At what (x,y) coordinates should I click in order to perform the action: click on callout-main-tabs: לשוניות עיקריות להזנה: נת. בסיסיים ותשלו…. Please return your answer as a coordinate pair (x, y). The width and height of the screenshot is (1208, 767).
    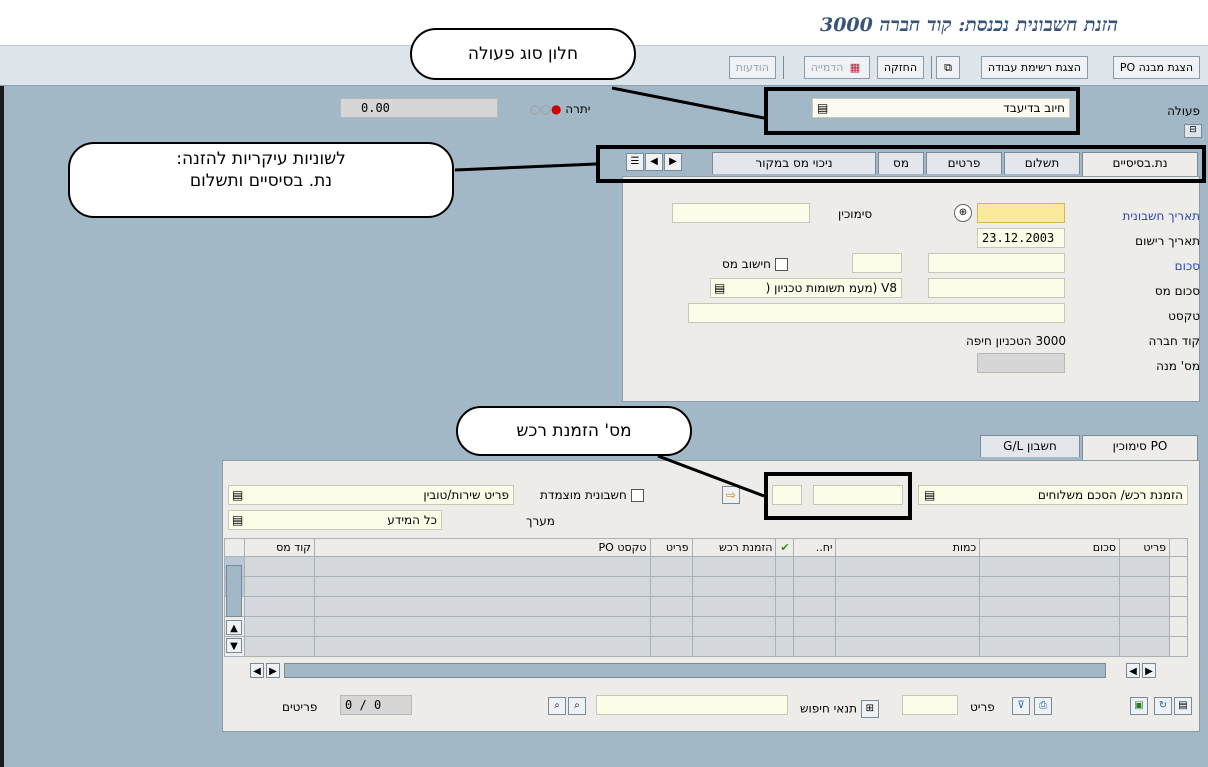
    Looking at the image, I should click on (261, 180).